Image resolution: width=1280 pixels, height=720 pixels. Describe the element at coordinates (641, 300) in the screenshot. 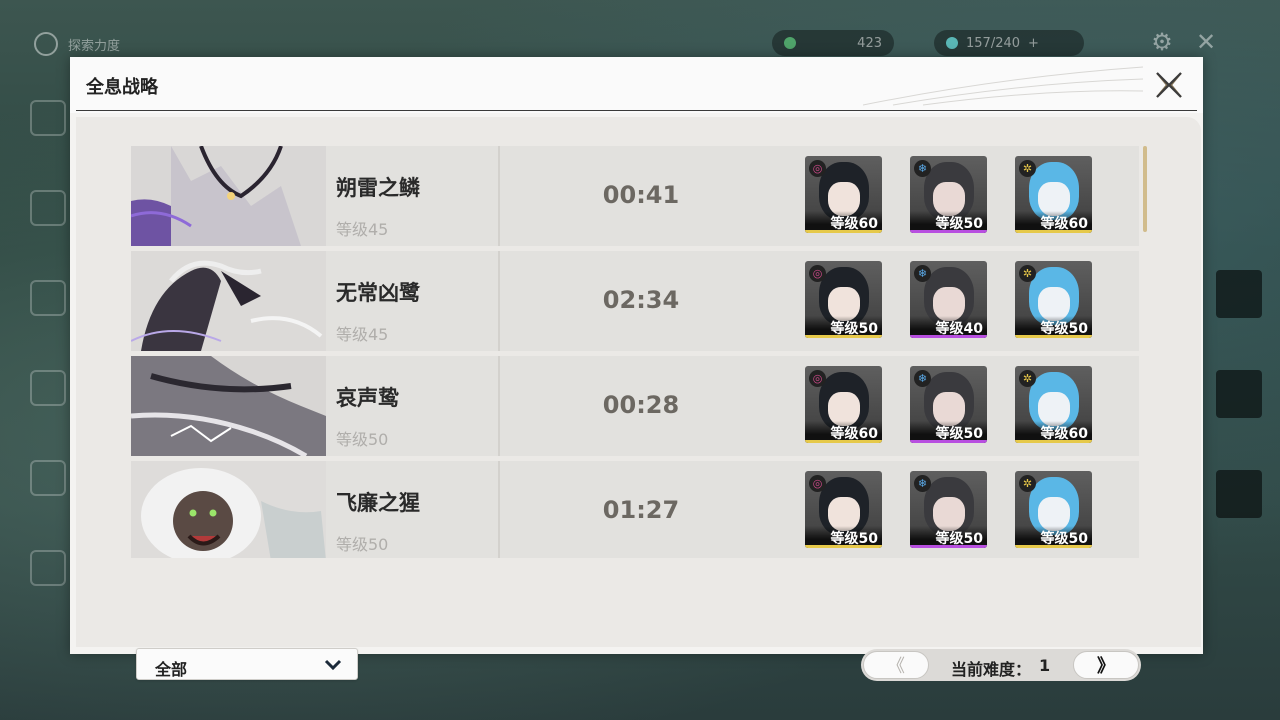

I see `clear-time: 02:34` at that location.